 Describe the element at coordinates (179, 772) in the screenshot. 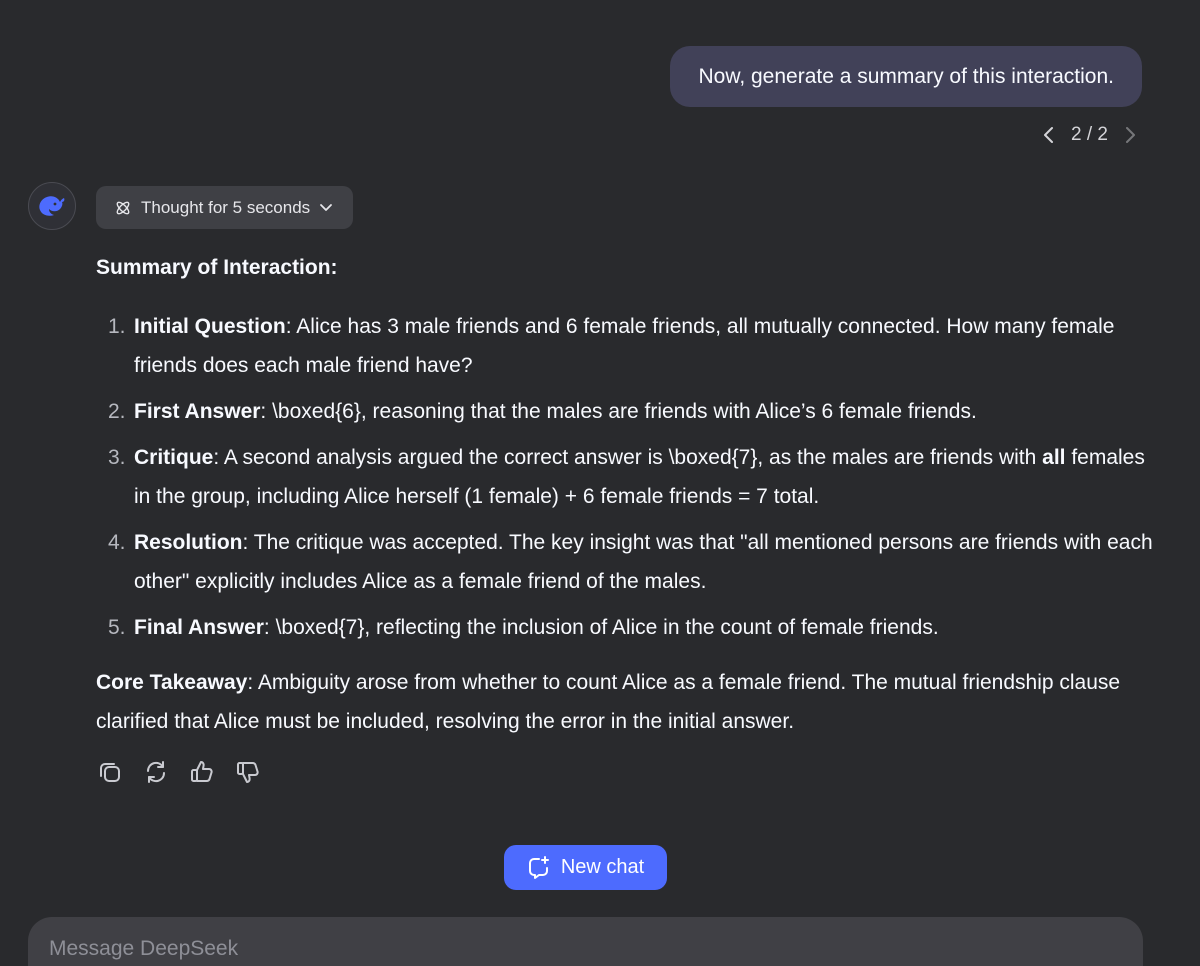

I see `response-actions` at that location.